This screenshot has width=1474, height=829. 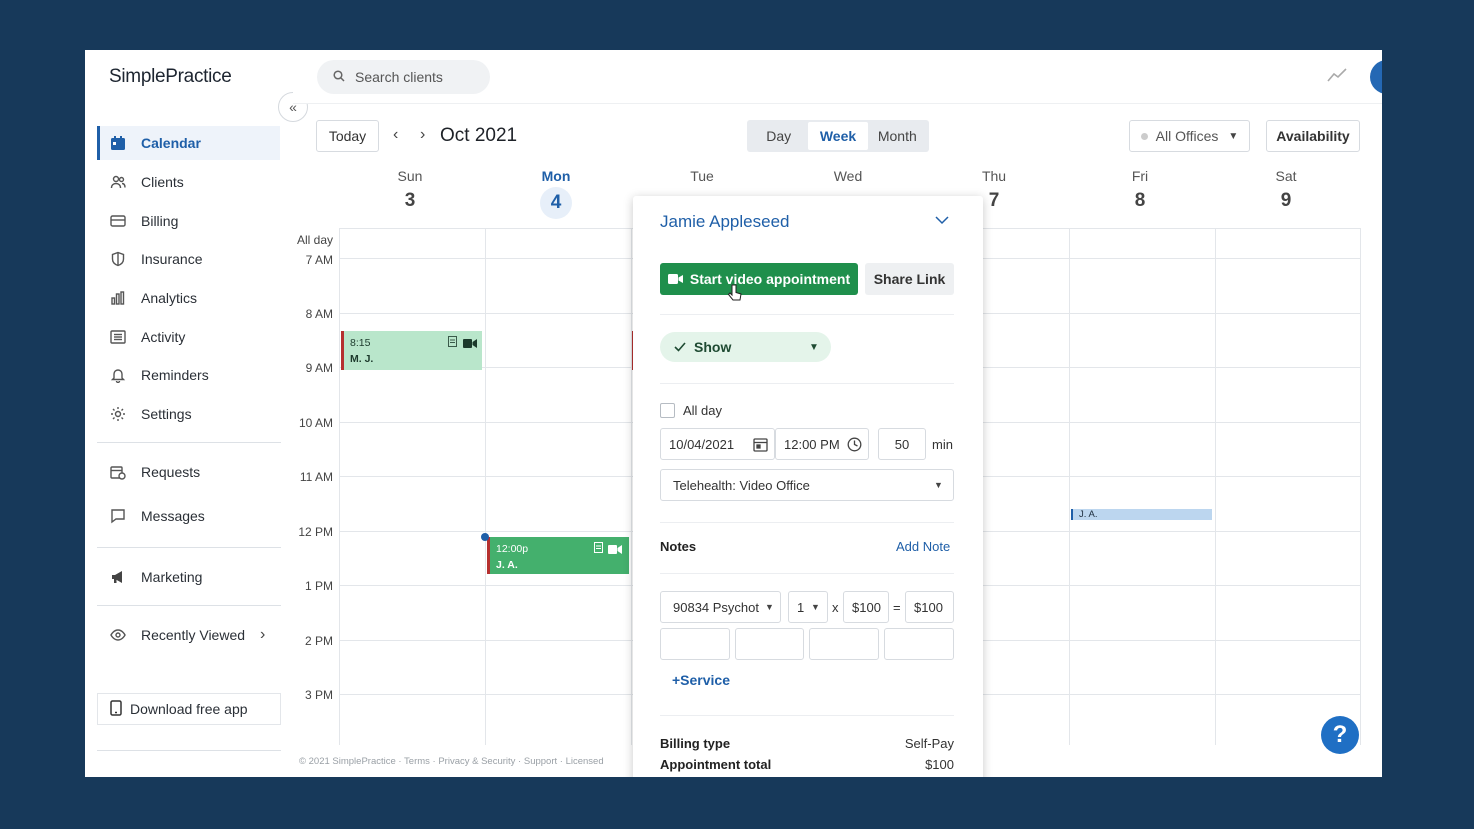 What do you see at coordinates (942, 220) in the screenshot?
I see `chevron-down-icon` at bounding box center [942, 220].